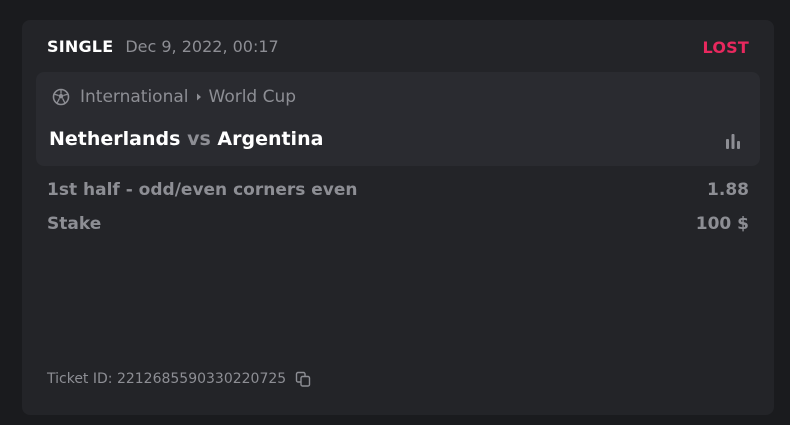  Describe the element at coordinates (722, 224) in the screenshot. I see `stake-value: 100 $` at that location.